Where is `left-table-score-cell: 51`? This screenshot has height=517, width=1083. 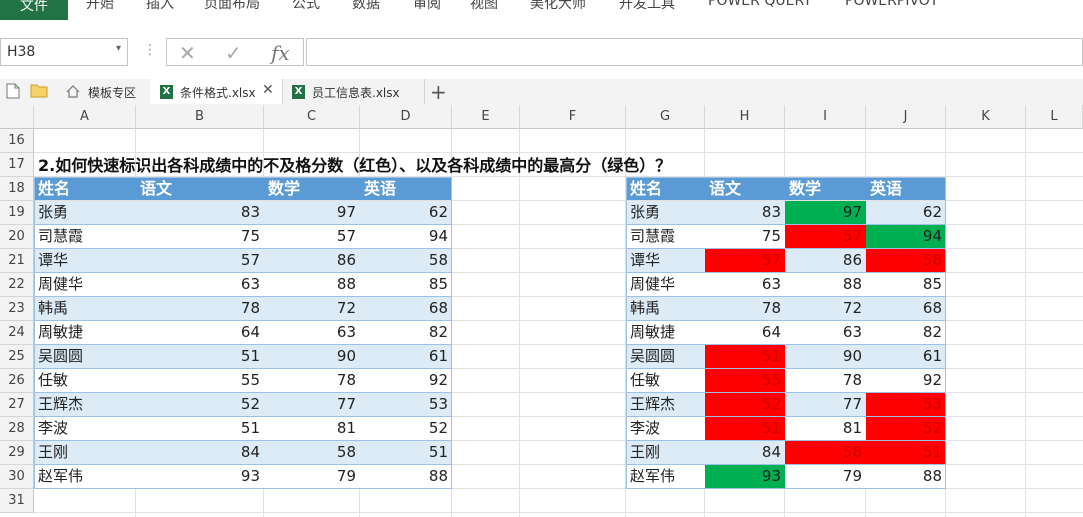 left-table-score-cell: 51 is located at coordinates (406, 452).